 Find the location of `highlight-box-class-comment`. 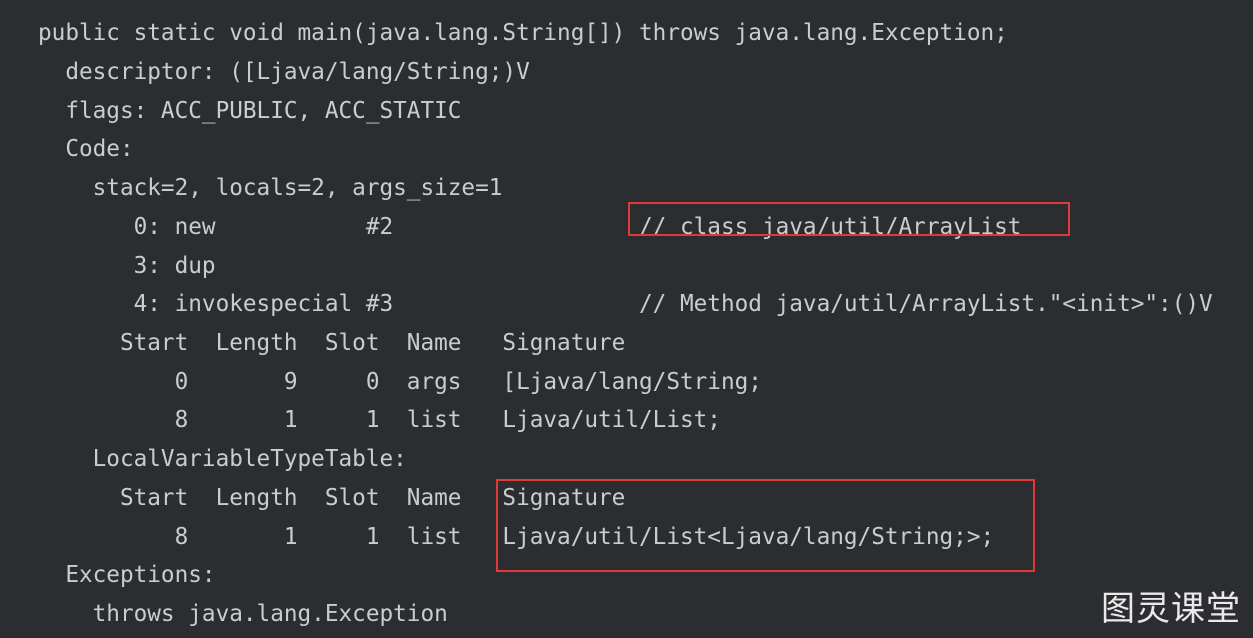

highlight-box-class-comment is located at coordinates (849, 219).